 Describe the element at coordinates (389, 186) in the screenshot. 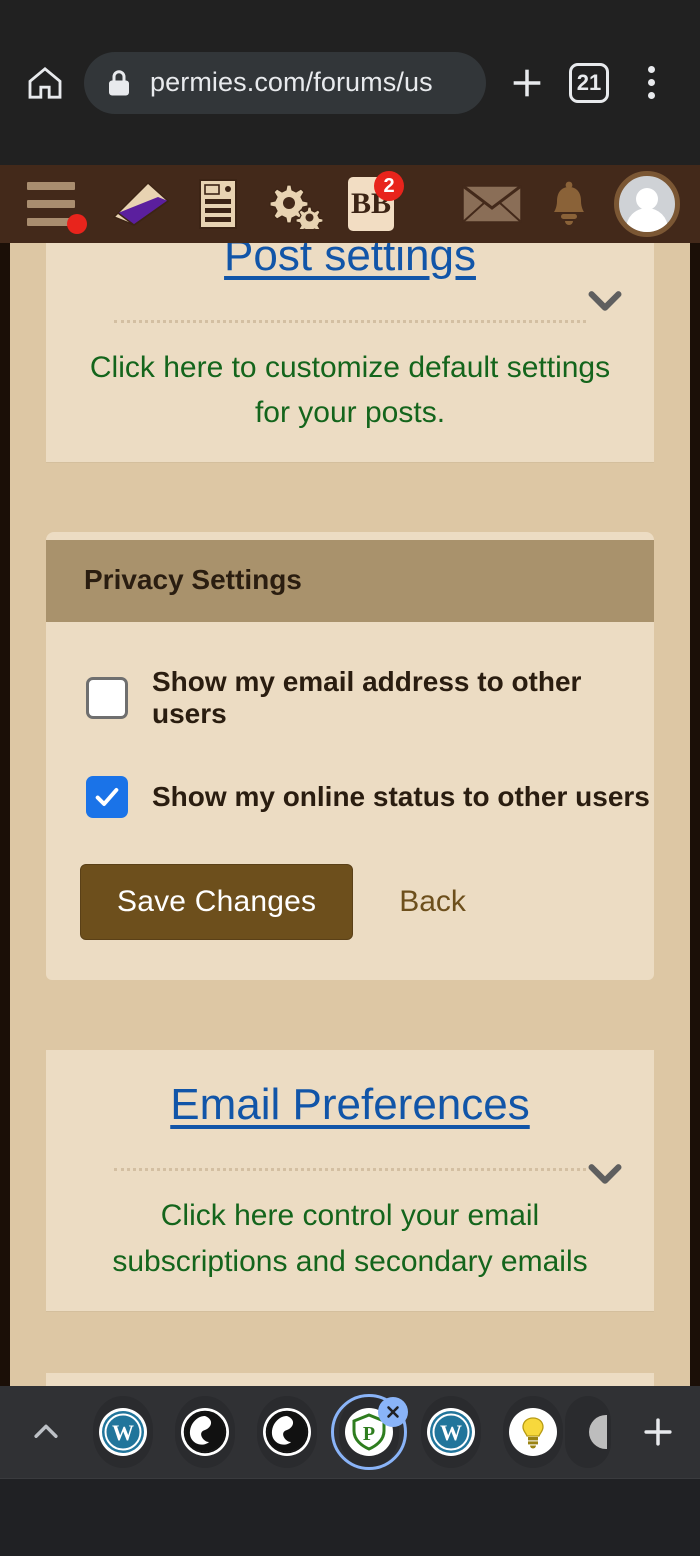

I see `bb-badge: 2` at that location.